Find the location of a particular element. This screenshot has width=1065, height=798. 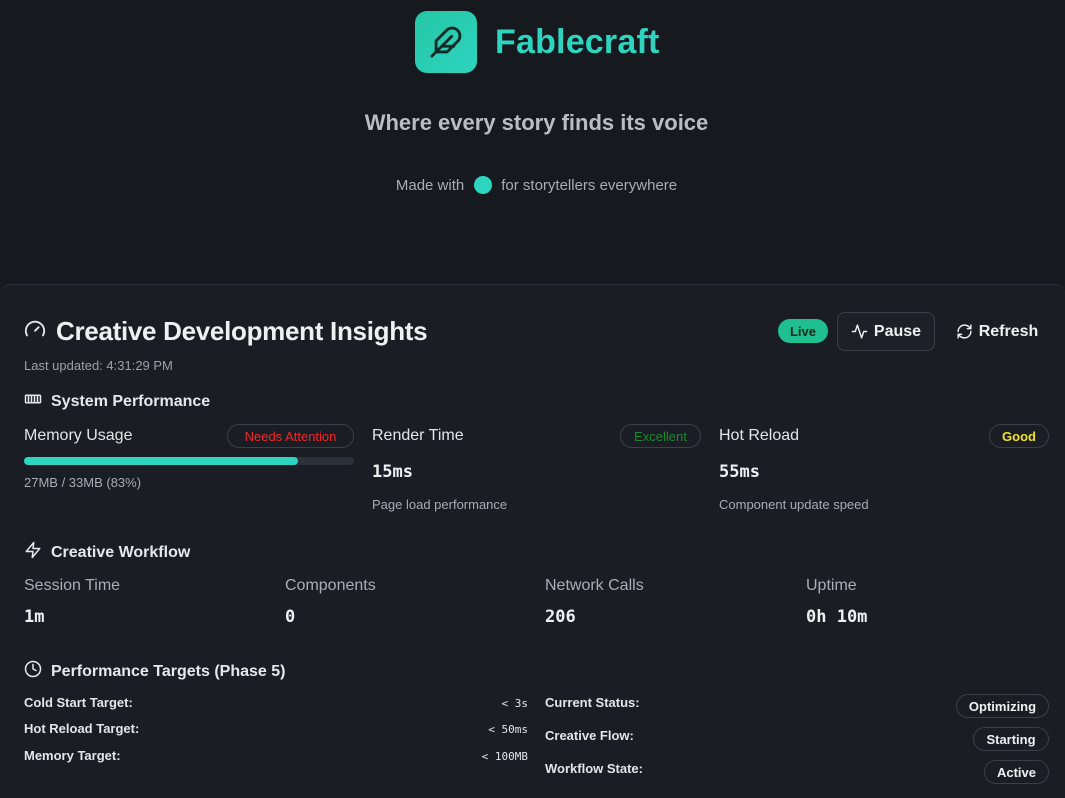

refresh-icon is located at coordinates (964, 331).